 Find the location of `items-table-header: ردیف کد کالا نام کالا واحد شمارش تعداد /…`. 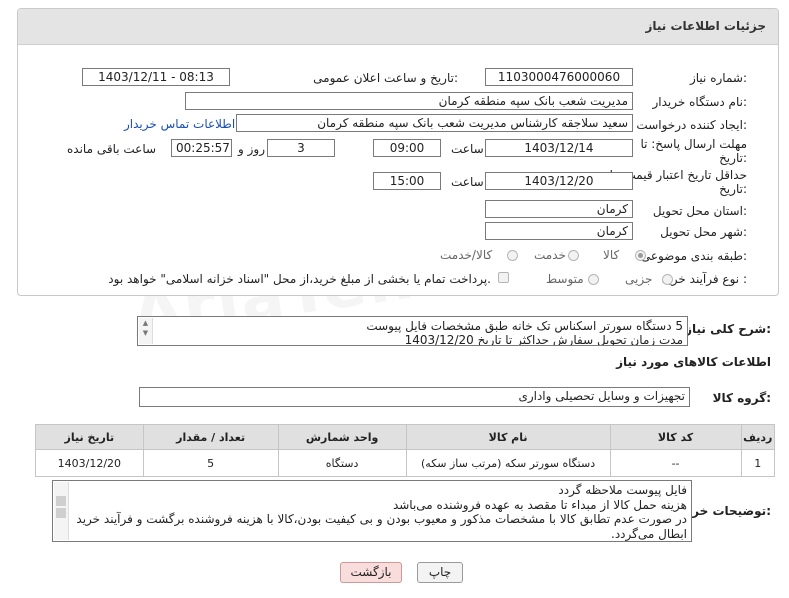

items-table-header: ردیف کد کالا نام کالا واحد شمارش تعداد /… is located at coordinates (405, 437).